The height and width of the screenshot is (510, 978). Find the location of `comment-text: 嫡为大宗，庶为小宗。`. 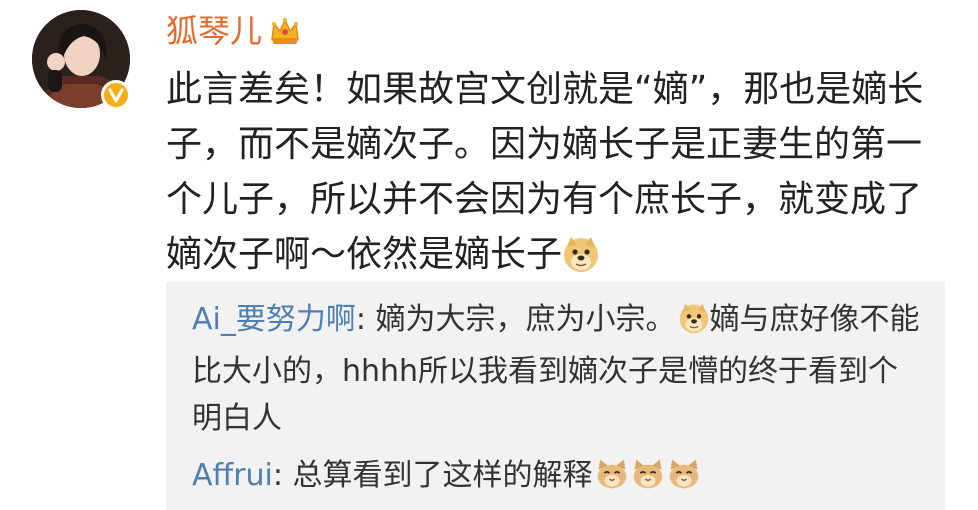

comment-text: 嫡为大宗，庶为小宗。 is located at coordinates (525, 319).